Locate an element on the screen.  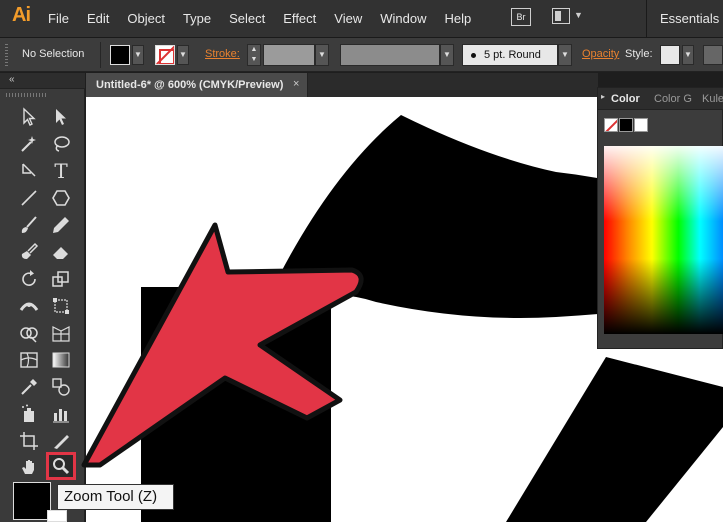
black-swatch is located at coordinates (626, 125).